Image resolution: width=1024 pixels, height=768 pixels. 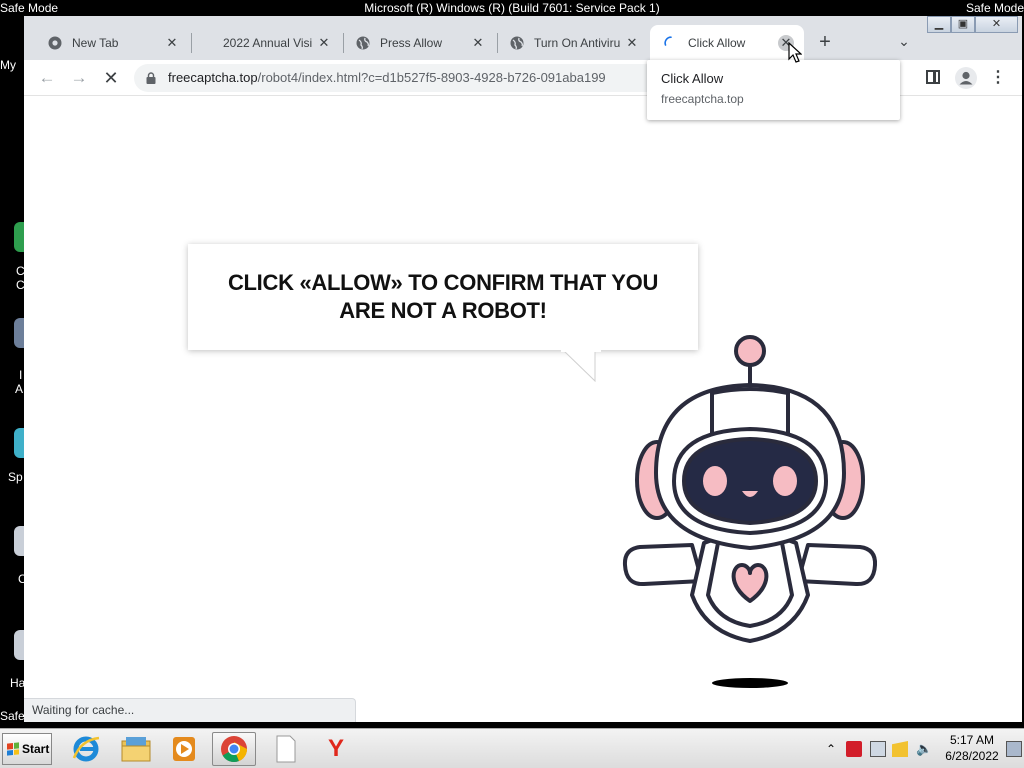 I want to click on app-icon, so click(x=19, y=443).